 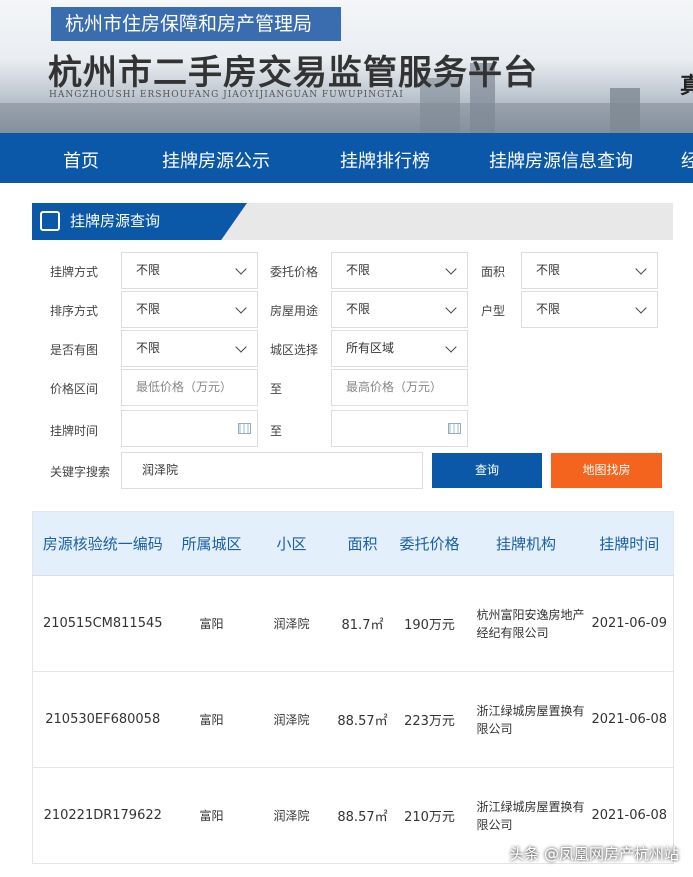 What do you see at coordinates (606, 470) in the screenshot?
I see `map-search-button: 地图找房` at bounding box center [606, 470].